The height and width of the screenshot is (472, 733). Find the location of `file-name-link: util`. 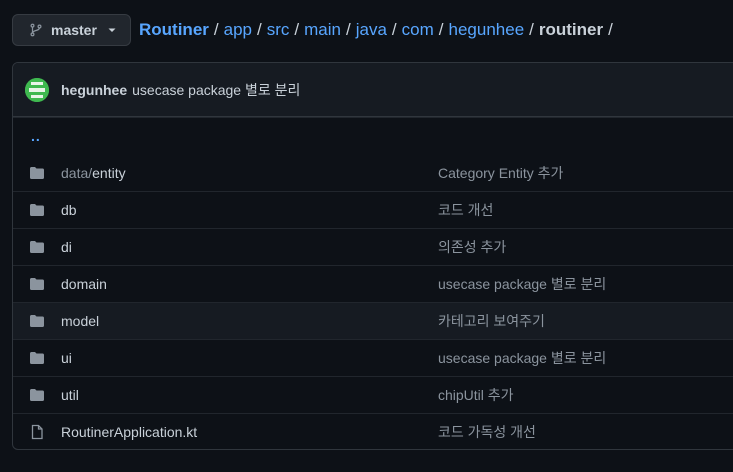

file-name-link: util is located at coordinates (249, 395).